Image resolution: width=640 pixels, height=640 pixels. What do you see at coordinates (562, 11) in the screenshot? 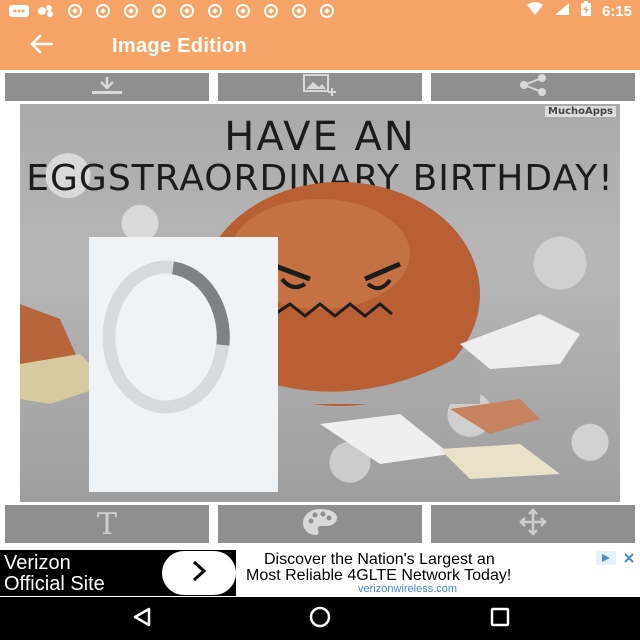
I see `signal-icon` at bounding box center [562, 11].